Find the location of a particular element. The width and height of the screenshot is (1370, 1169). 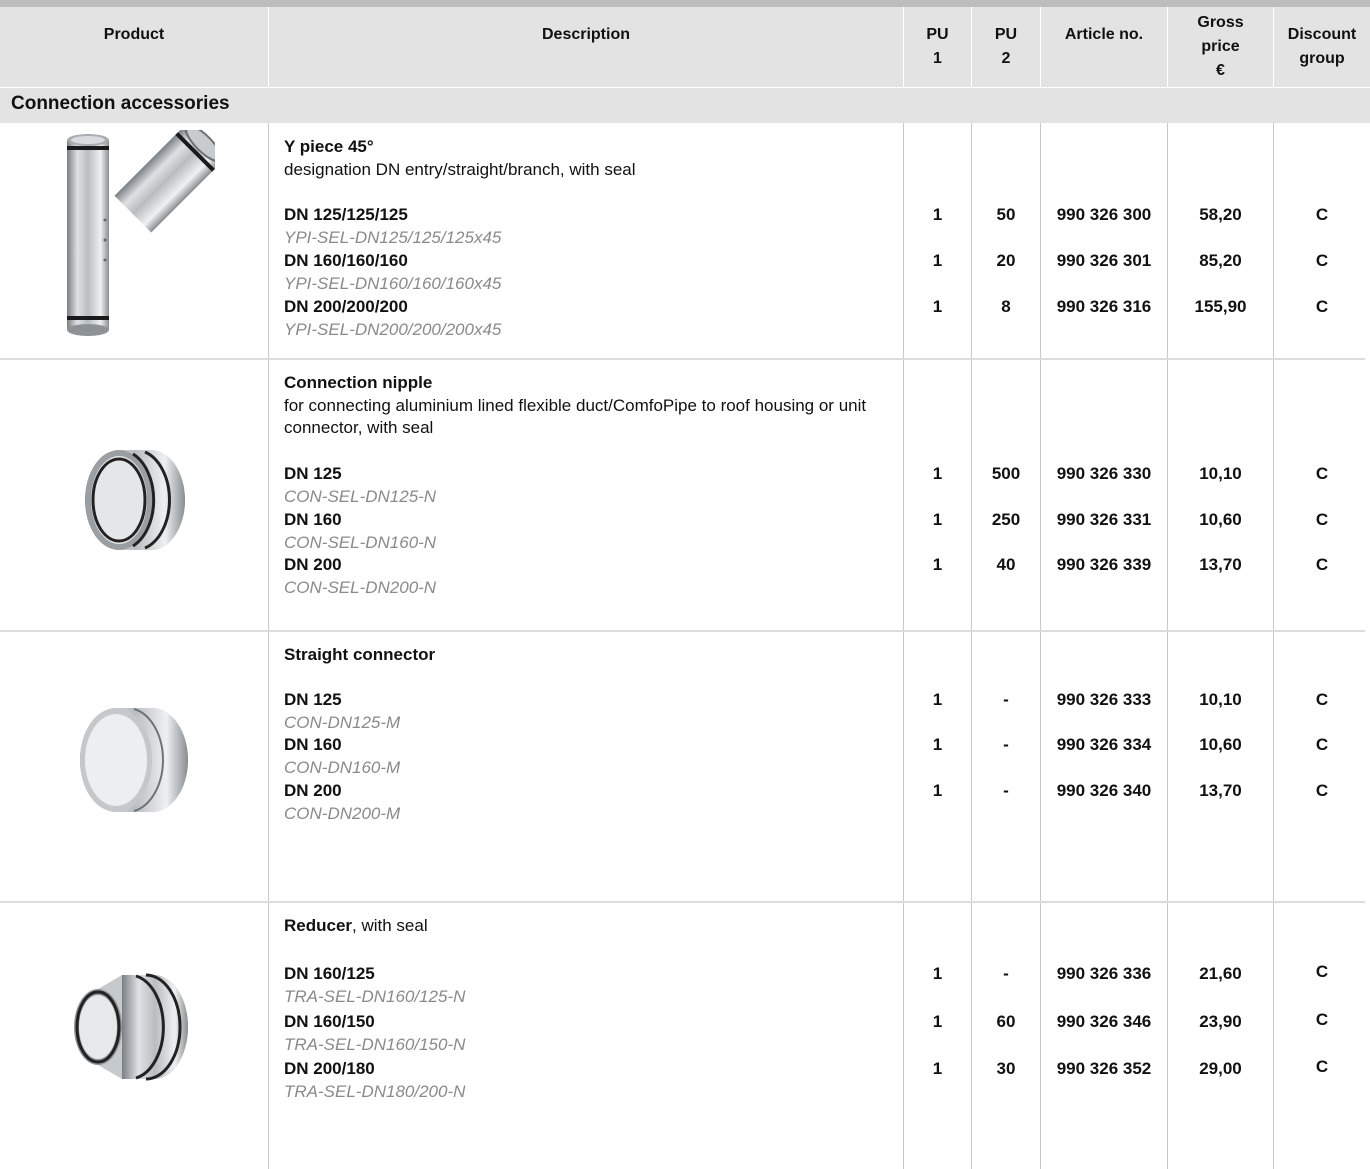

product-title-text: Y piece 45° is located at coordinates (329, 146).